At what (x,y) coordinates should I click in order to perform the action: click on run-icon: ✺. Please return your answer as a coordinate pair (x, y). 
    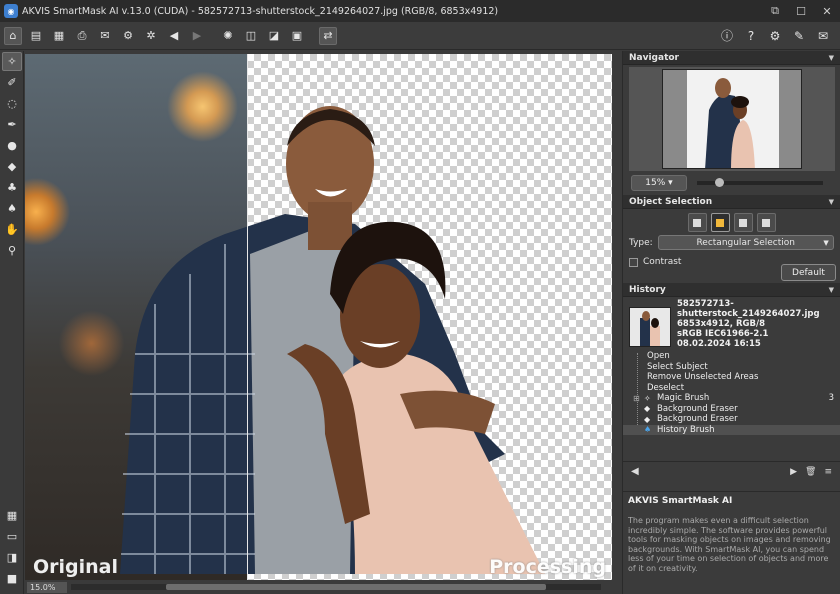
    Looking at the image, I should click on (228, 36).